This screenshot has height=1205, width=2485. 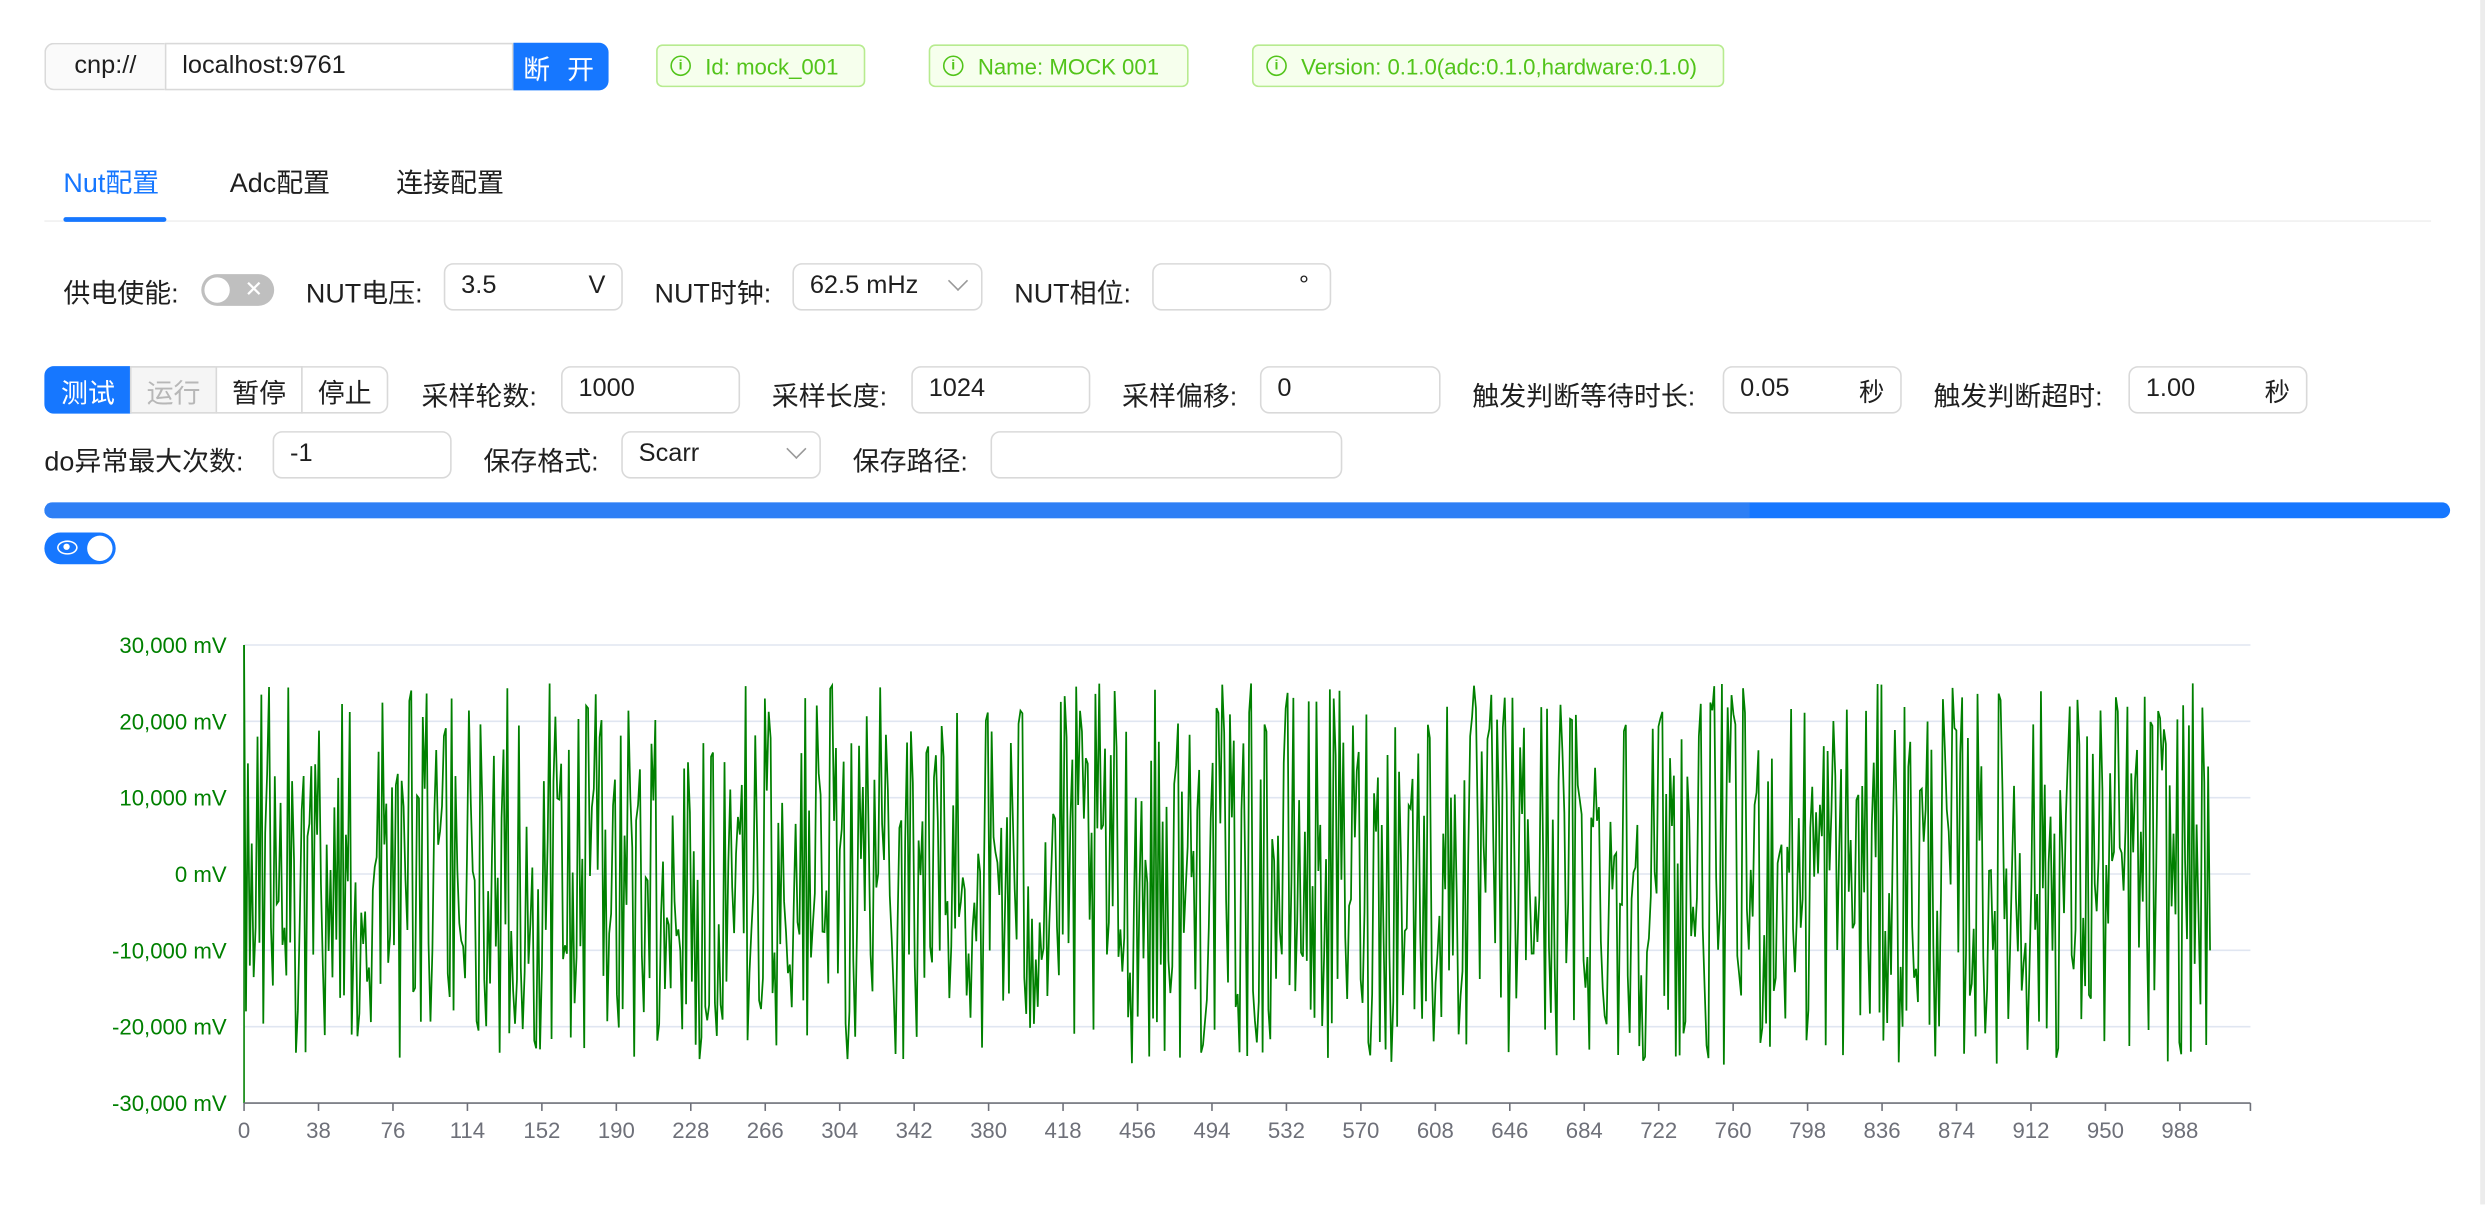 What do you see at coordinates (690, 1130) in the screenshot?
I see `x-tick-label: 228` at bounding box center [690, 1130].